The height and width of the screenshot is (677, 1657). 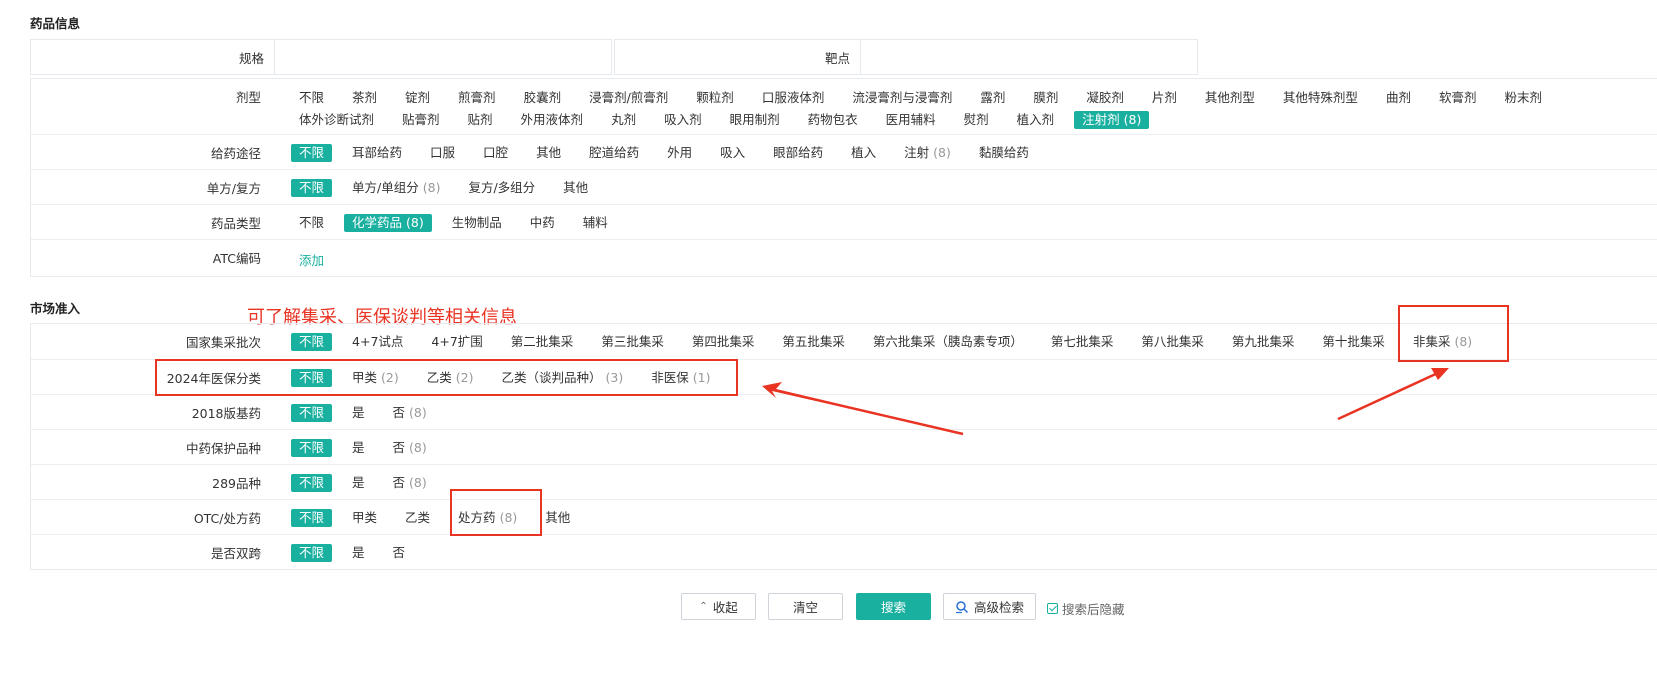 I want to click on insurance-option-b-negotiated: 乙类（谈判品种） (3), so click(x=562, y=378).